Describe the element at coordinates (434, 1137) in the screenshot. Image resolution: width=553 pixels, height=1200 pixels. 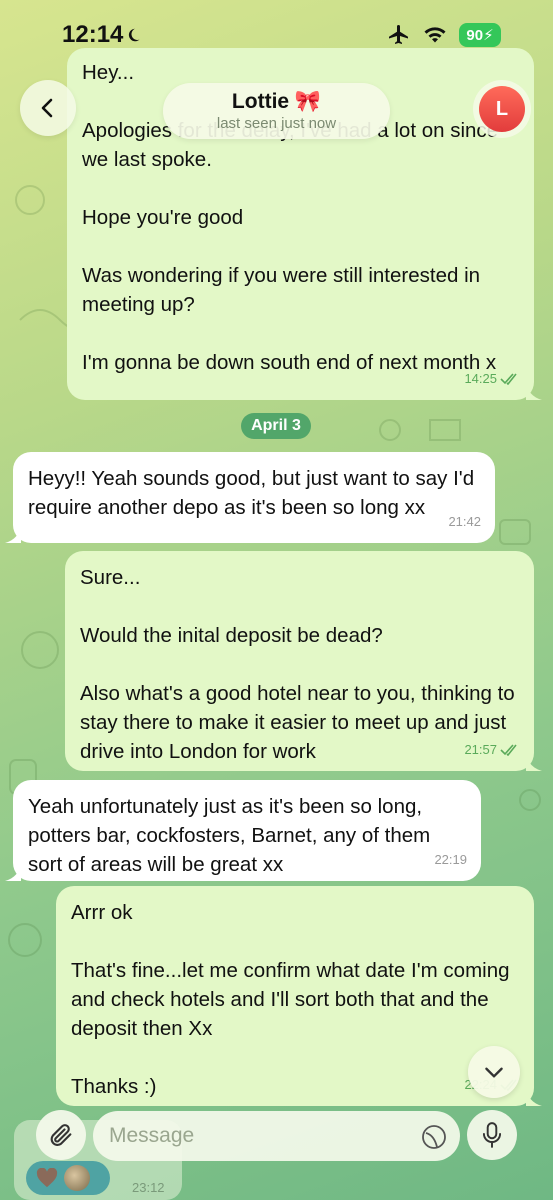
I see `sticker-icon` at that location.